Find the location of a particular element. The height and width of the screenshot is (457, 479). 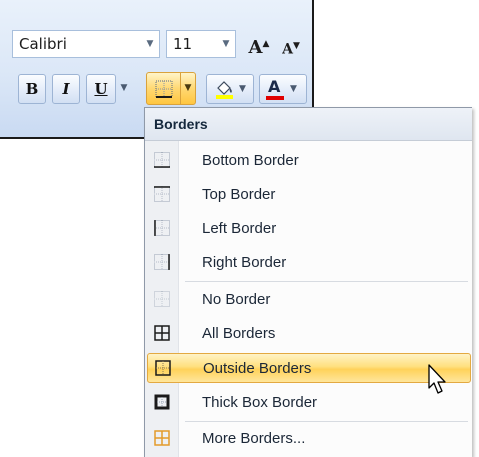

left-border-icon is located at coordinates (162, 228).